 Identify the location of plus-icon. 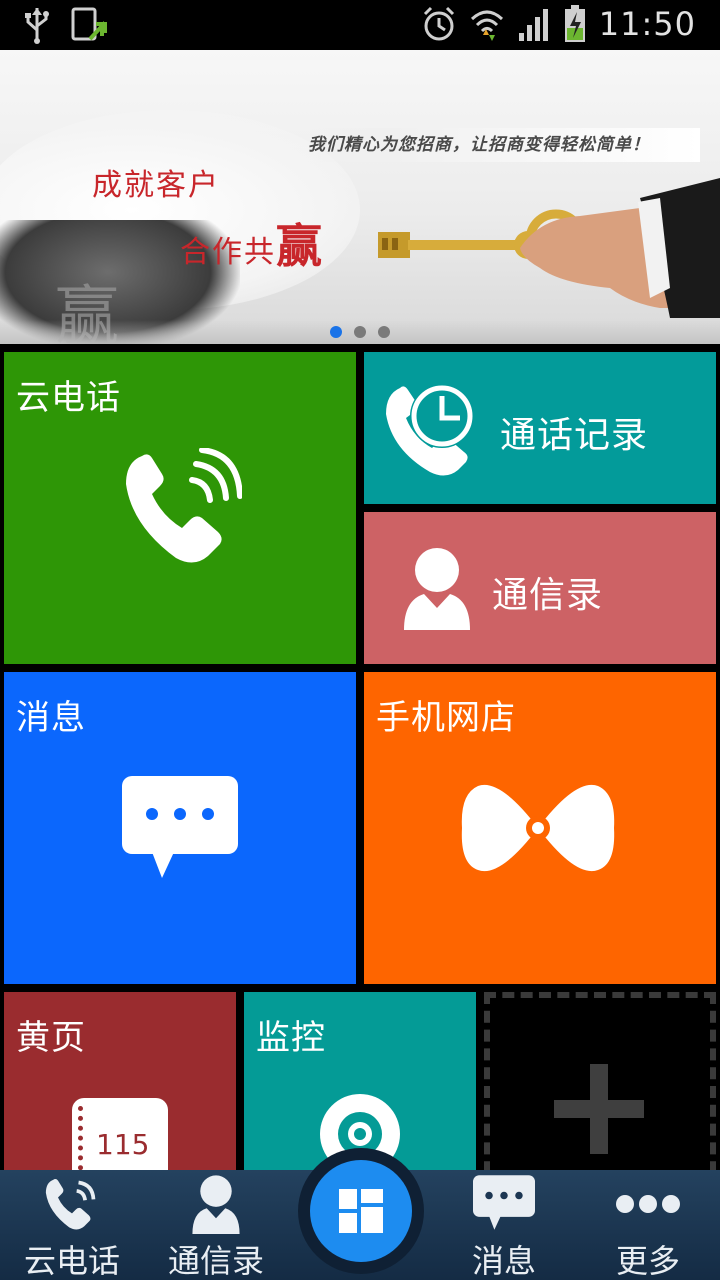
(599, 1109).